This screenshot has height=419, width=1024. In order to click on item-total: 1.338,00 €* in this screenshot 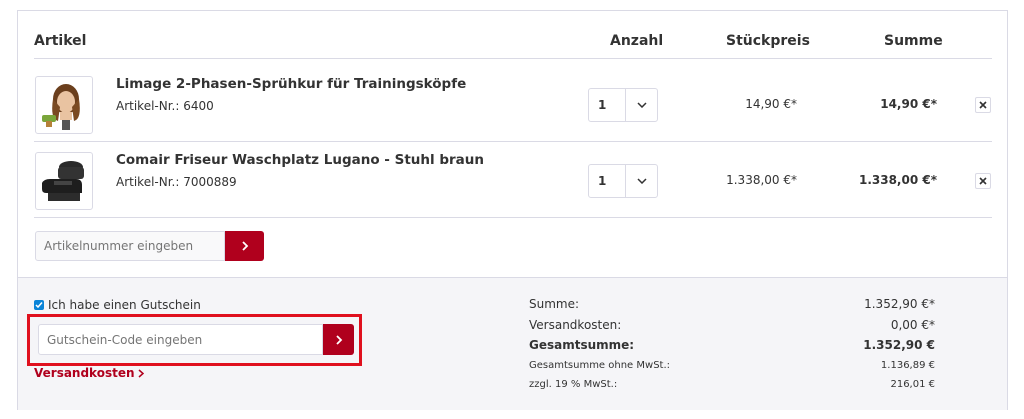, I will do `click(897, 180)`.